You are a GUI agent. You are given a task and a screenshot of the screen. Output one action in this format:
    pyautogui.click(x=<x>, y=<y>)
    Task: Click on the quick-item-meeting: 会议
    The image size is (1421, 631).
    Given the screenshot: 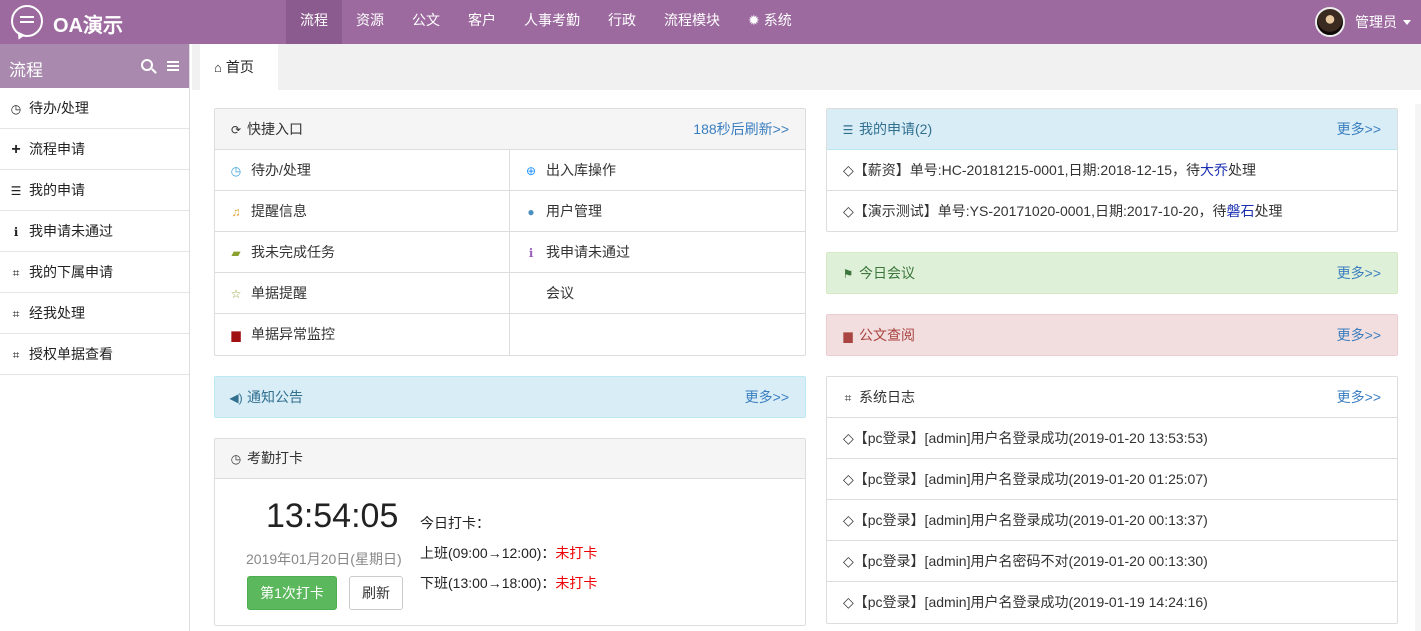 What is the action you would take?
    pyautogui.click(x=657, y=293)
    